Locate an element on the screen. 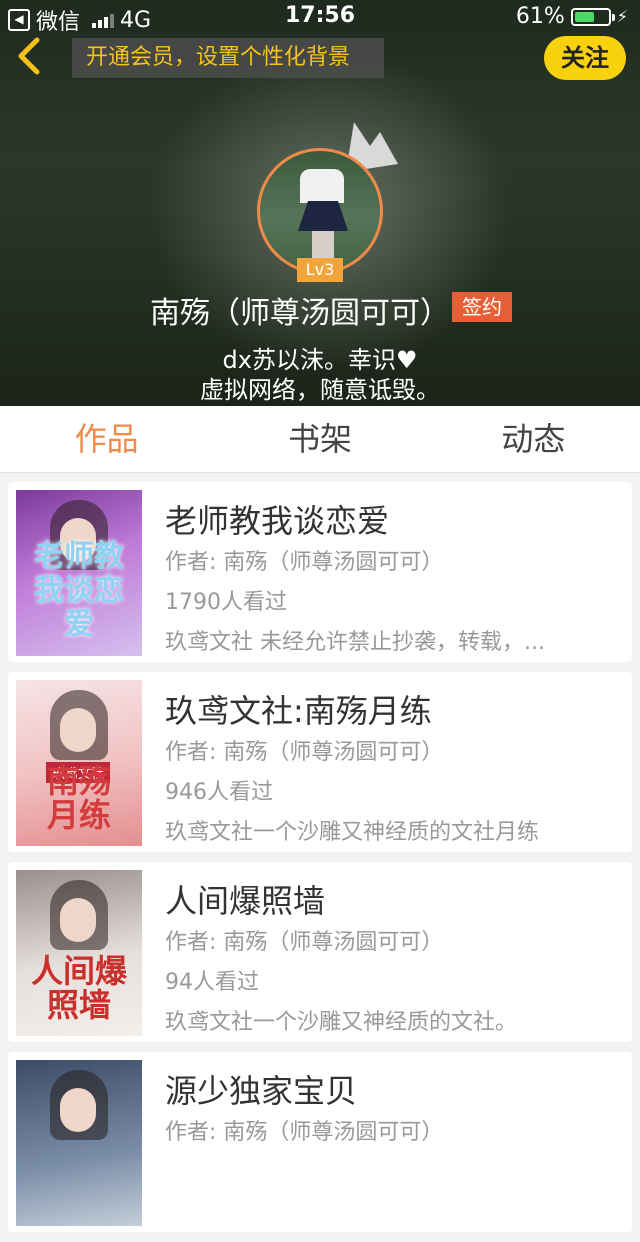 The height and width of the screenshot is (1242, 640). status-right: 61% ⚡ is located at coordinates (572, 16).